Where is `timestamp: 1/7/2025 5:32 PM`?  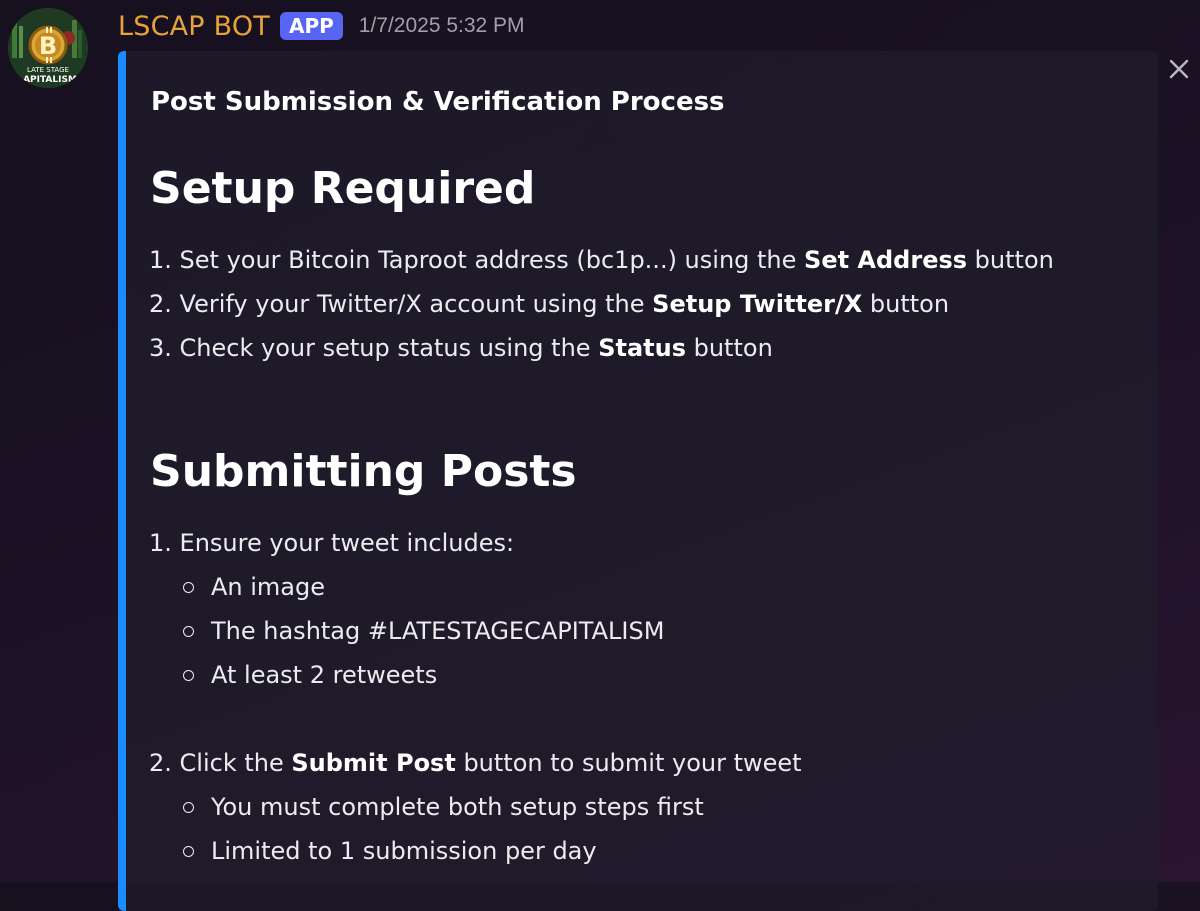 timestamp: 1/7/2025 5:32 PM is located at coordinates (442, 26).